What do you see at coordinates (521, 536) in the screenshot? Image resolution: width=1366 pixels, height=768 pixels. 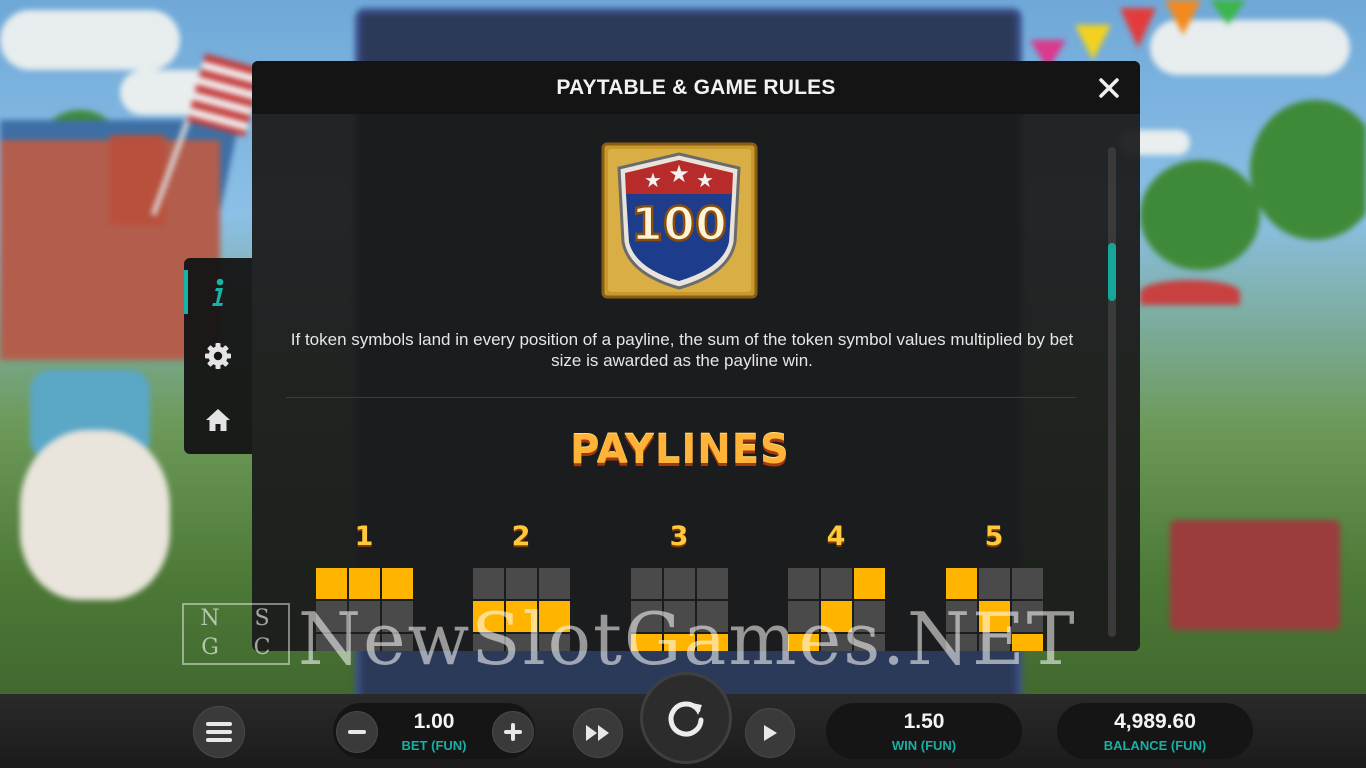 I see `payline-number: 2` at bounding box center [521, 536].